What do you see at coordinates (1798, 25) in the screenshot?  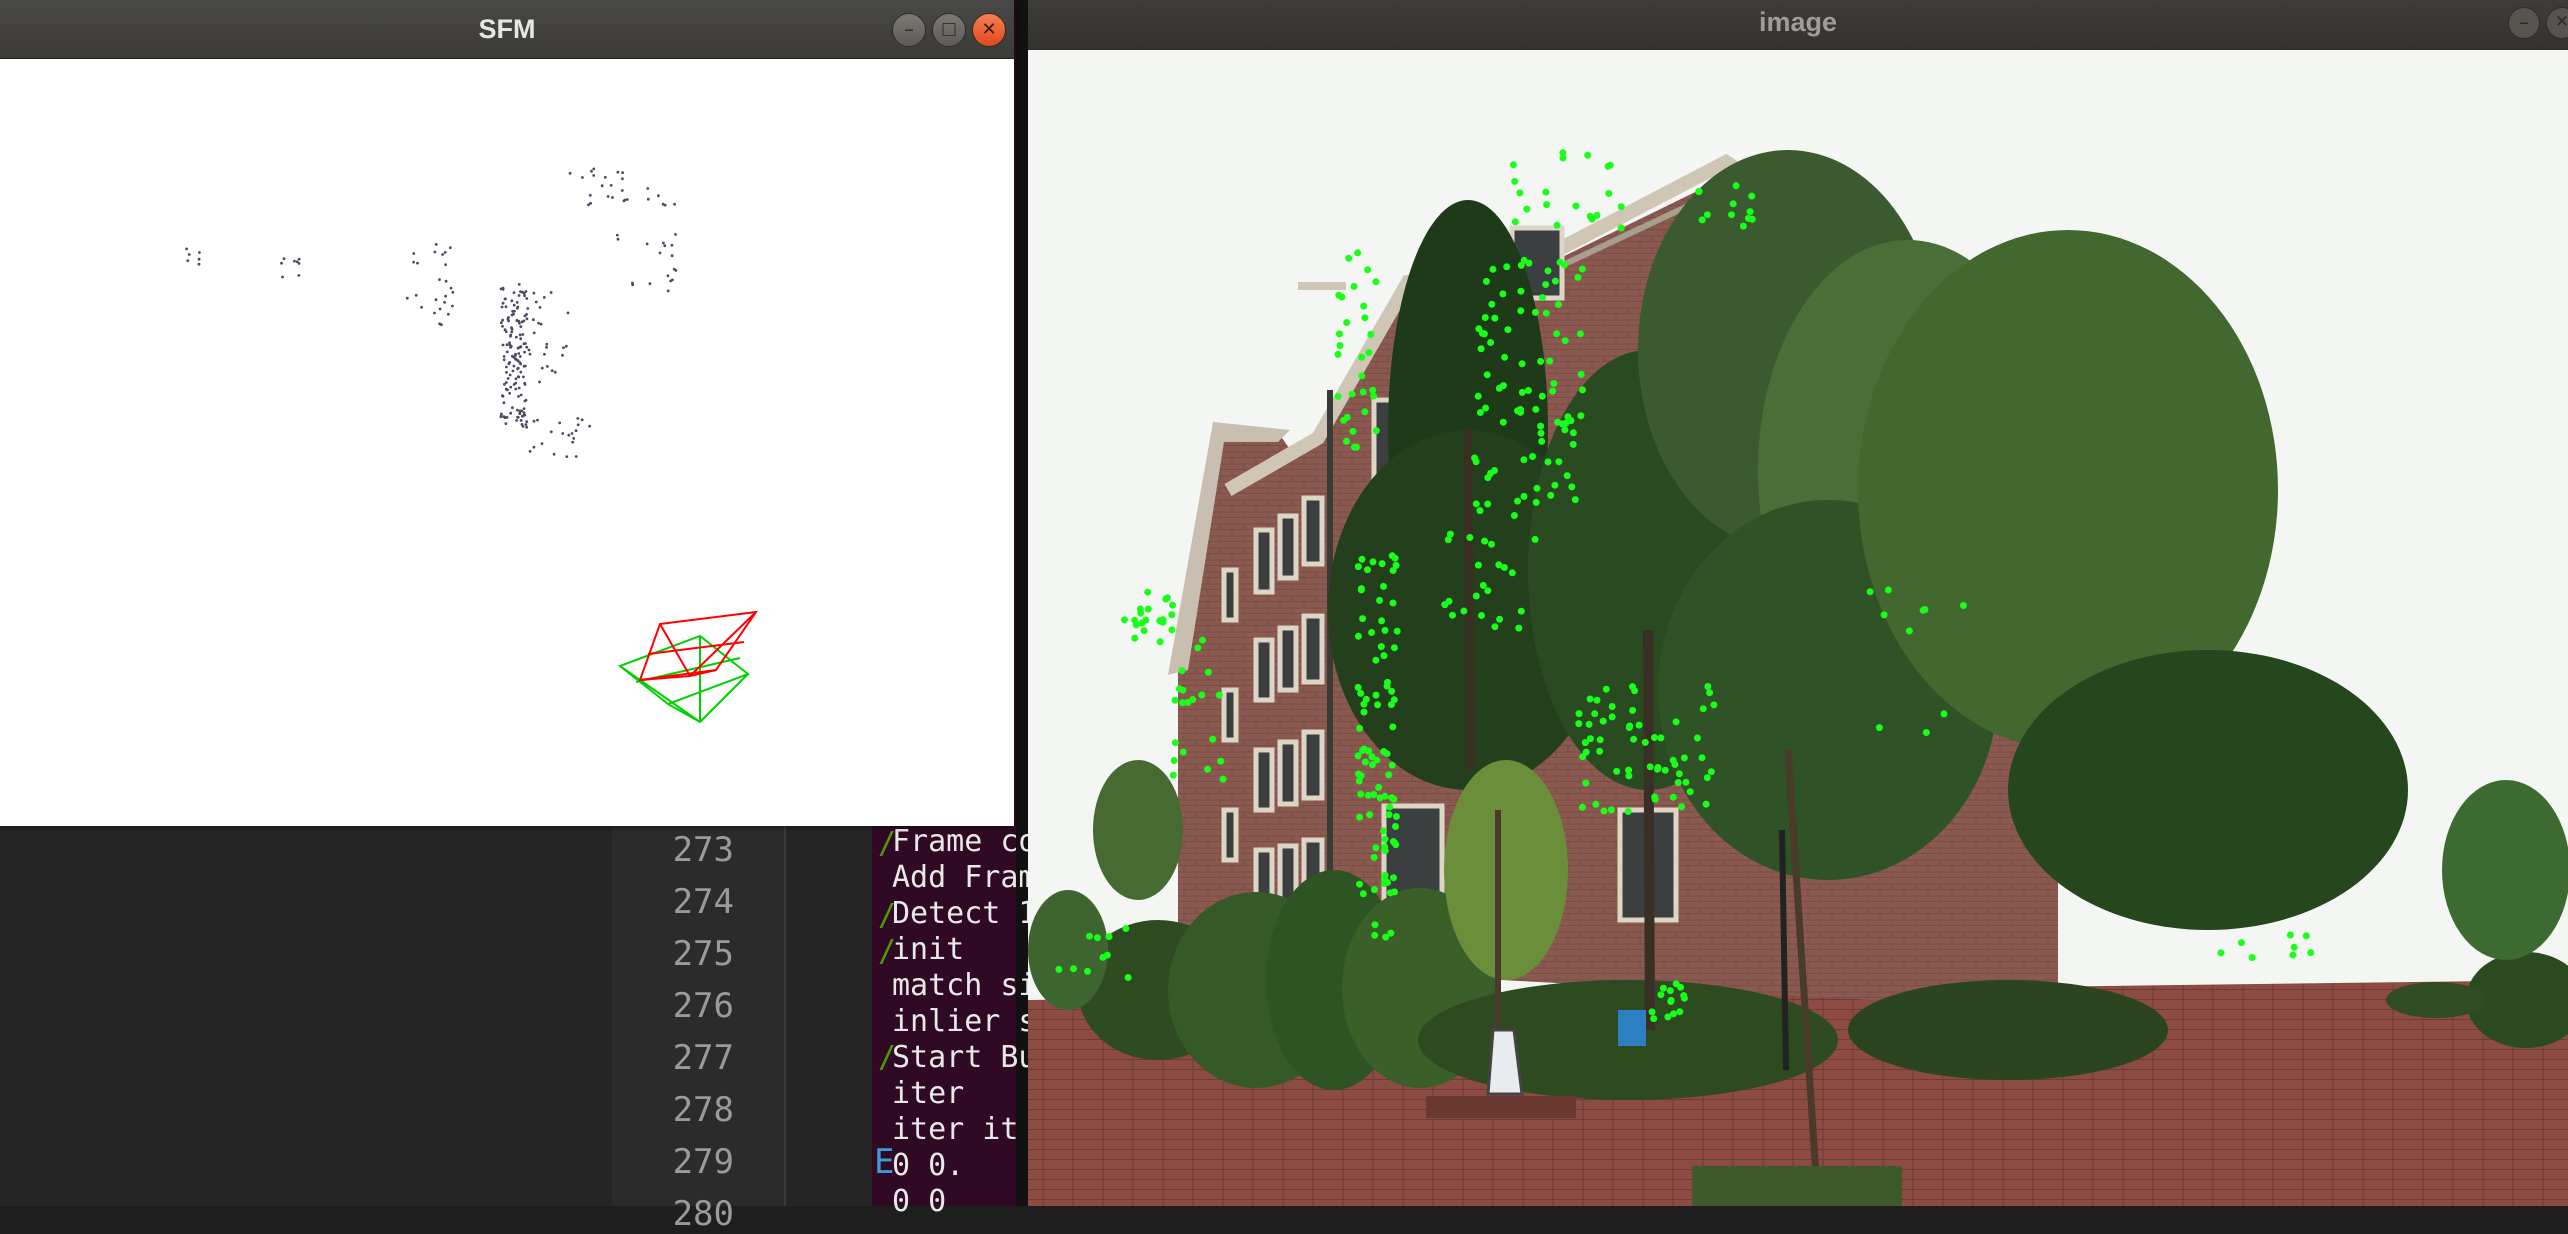 I see `image-titlebar: image – ✕` at bounding box center [1798, 25].